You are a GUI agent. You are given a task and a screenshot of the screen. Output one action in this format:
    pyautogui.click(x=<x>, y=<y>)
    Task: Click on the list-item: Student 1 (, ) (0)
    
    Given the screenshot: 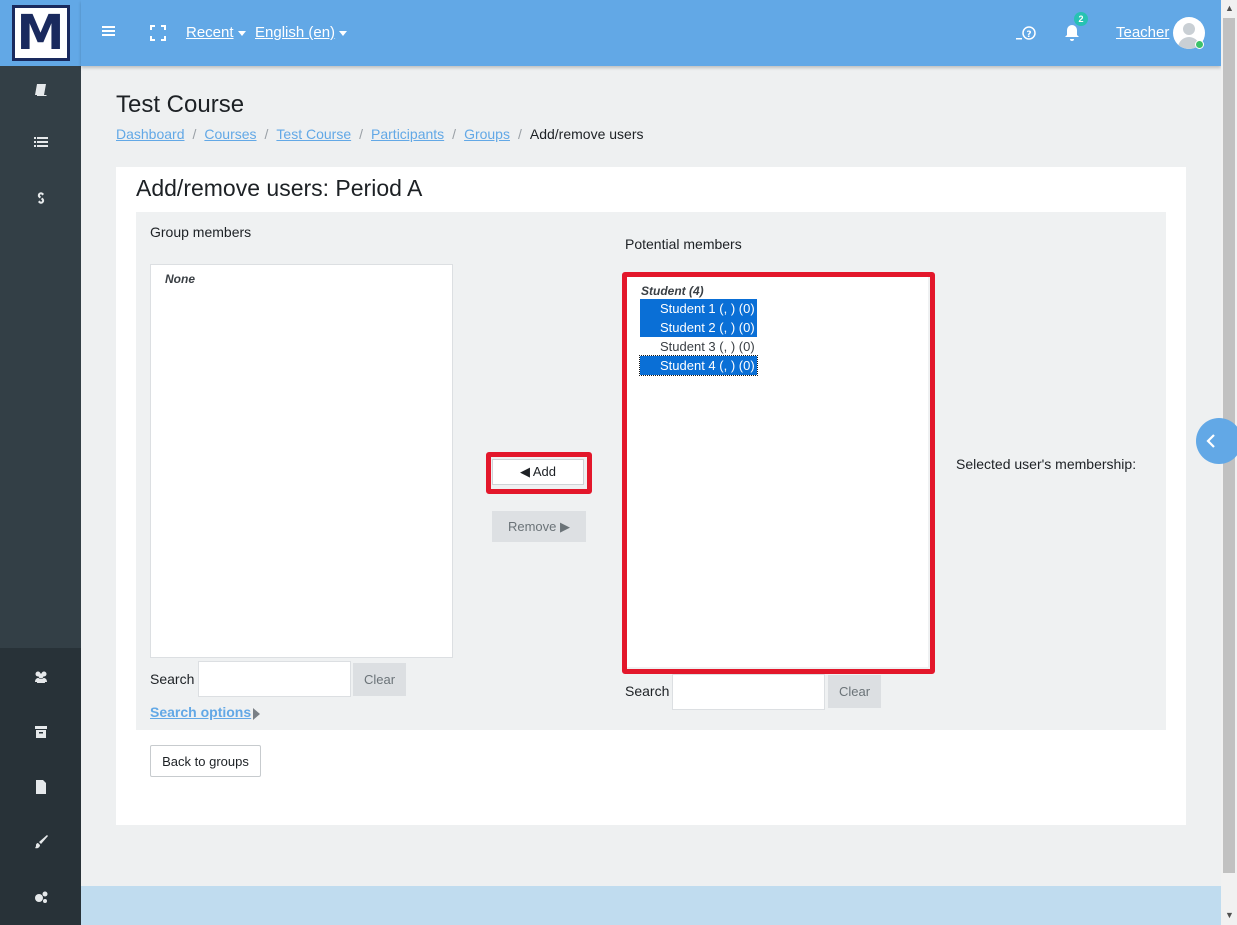 What is the action you would take?
    pyautogui.click(x=698, y=308)
    